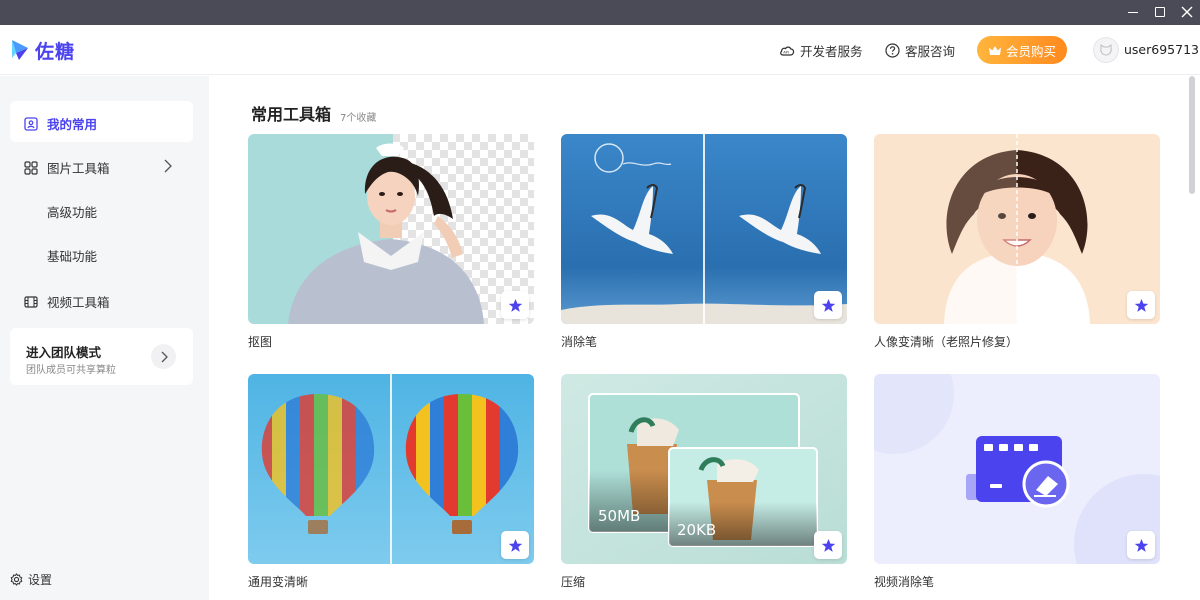 This screenshot has width=1200, height=600. I want to click on general-enhance-preview-image, so click(391, 469).